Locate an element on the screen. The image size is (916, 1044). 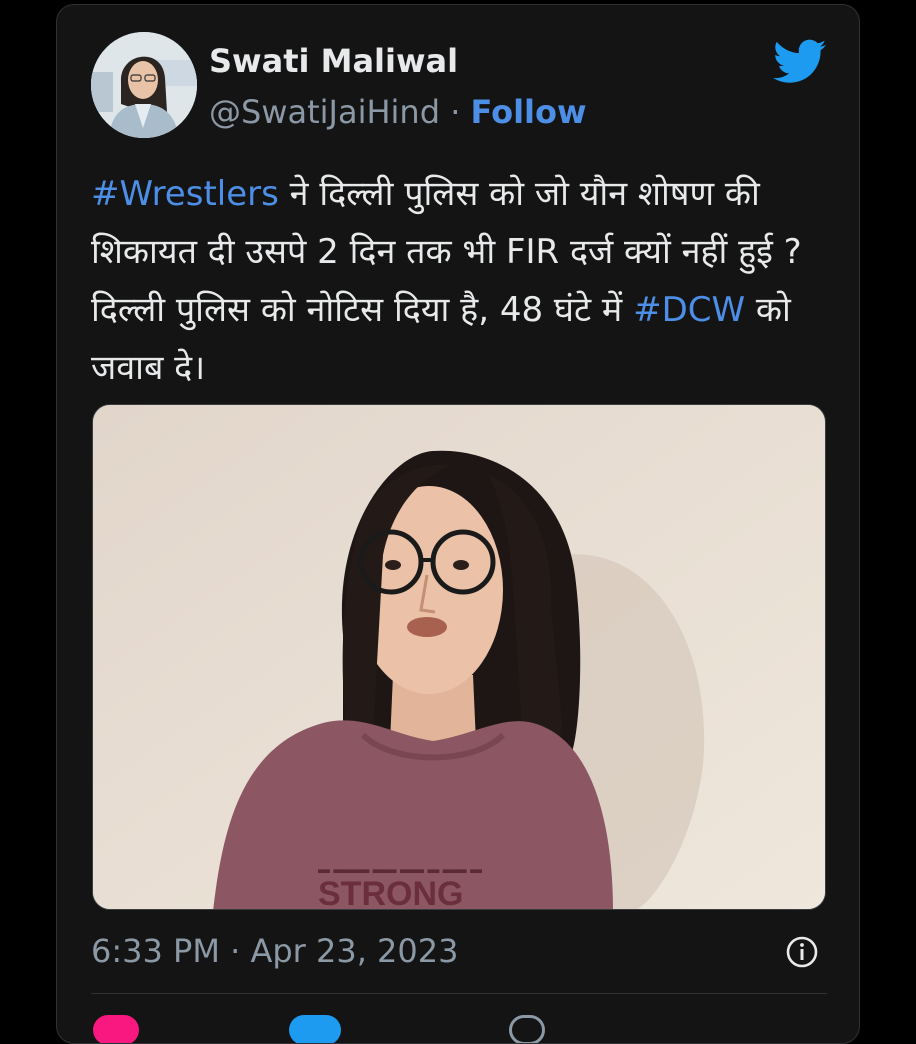
avatar is located at coordinates (144, 85).